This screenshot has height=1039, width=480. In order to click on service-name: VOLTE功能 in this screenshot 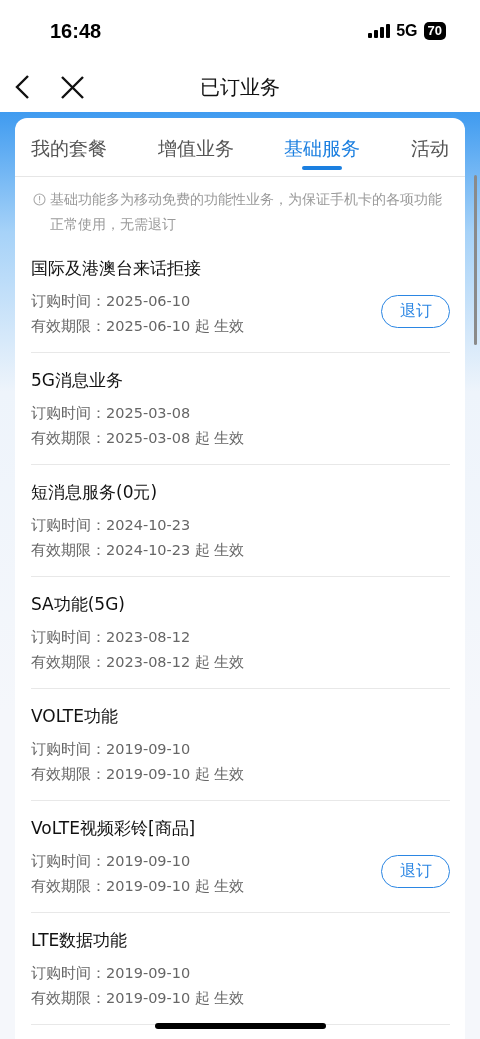, I will do `click(75, 716)`.